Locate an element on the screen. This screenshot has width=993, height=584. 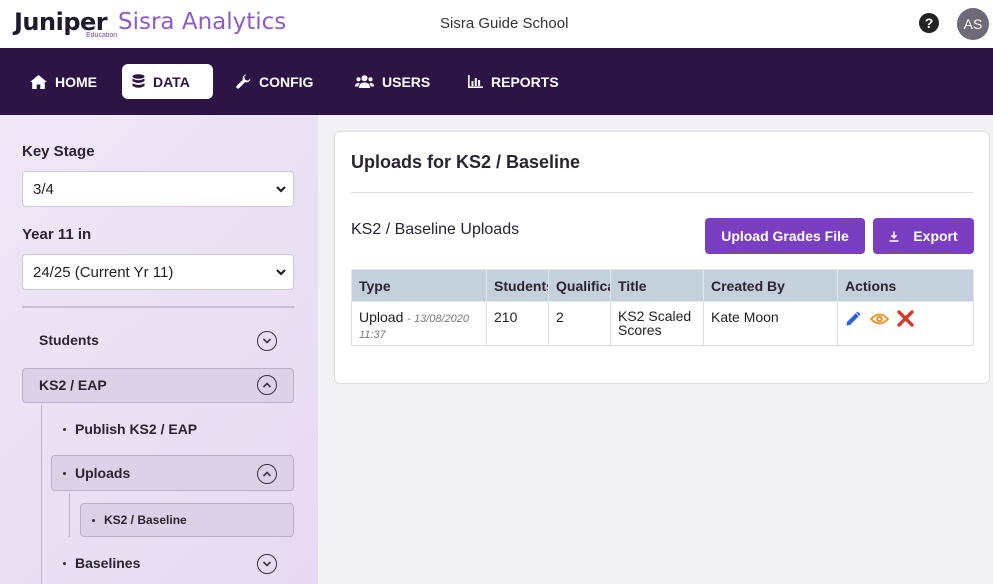
key-stage-value: 3/4 is located at coordinates (43, 189).